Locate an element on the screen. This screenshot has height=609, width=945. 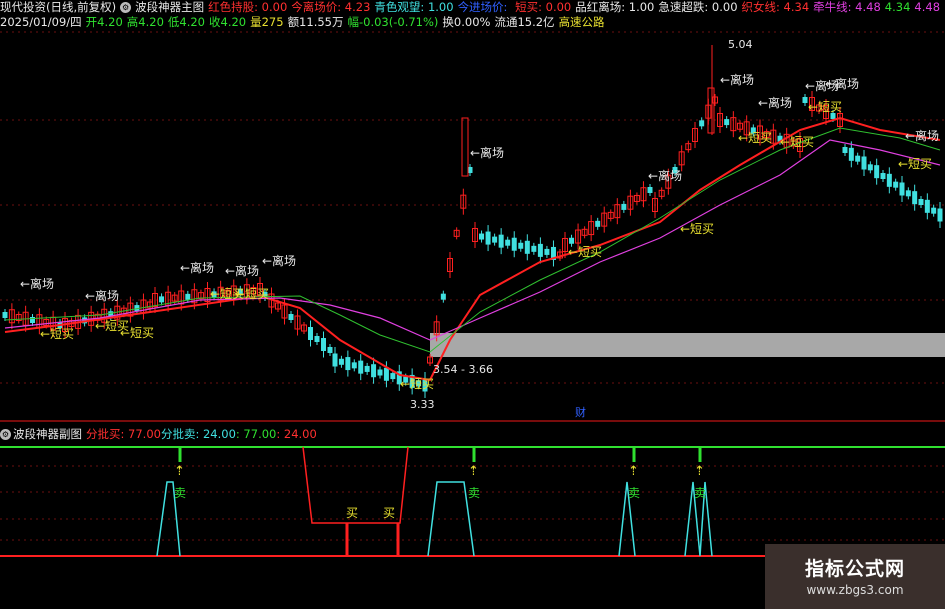
header-item-8: 牵牛线: 4.48 is located at coordinates (847, 7).